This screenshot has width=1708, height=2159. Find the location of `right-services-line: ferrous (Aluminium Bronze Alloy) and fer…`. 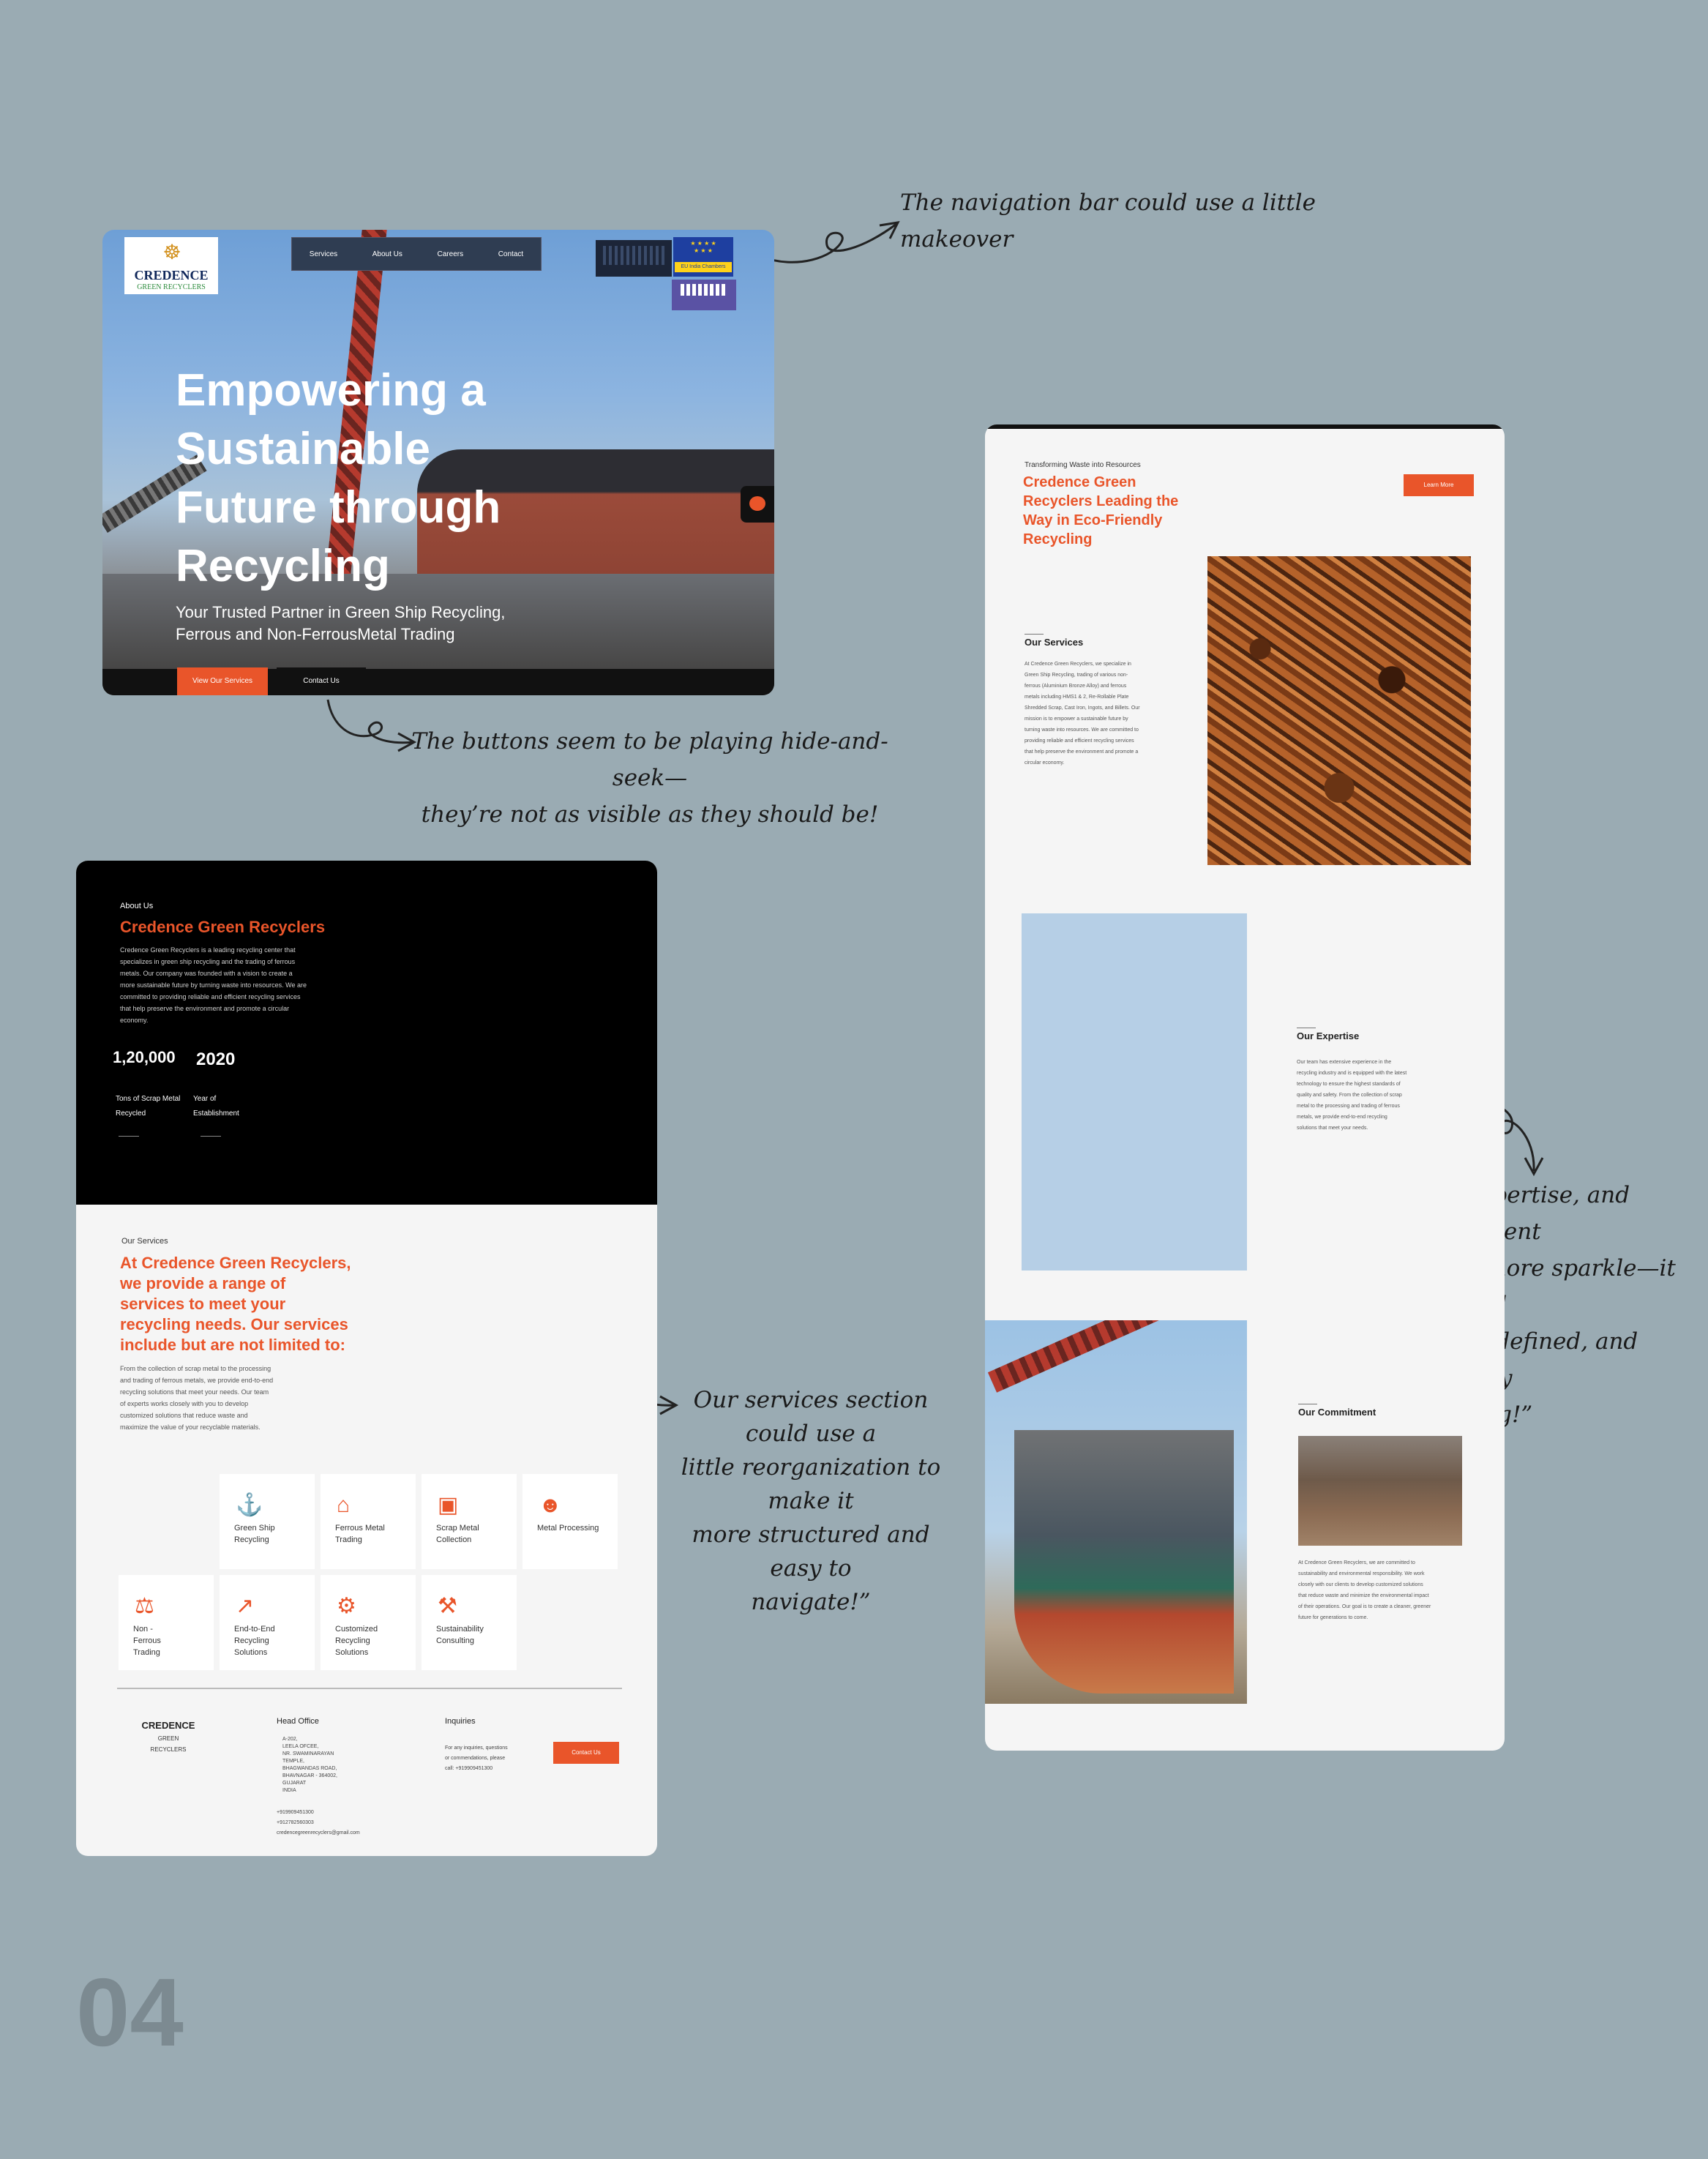

right-services-line: ferrous (Aluminium Bronze Alloy) and fer… is located at coordinates (1076, 686).